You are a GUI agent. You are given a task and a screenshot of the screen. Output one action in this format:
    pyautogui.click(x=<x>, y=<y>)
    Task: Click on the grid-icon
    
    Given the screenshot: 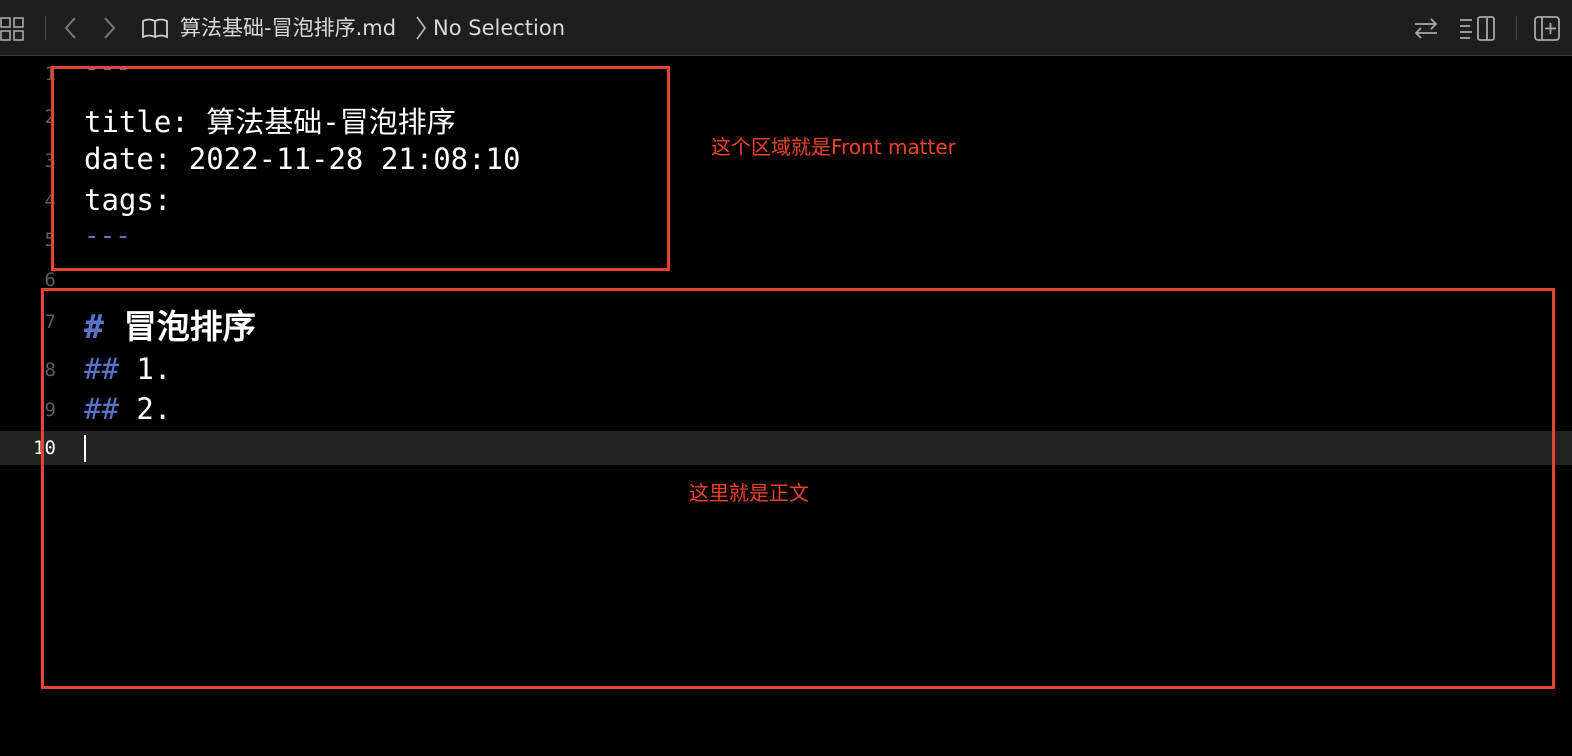 What is the action you would take?
    pyautogui.click(x=14, y=30)
    